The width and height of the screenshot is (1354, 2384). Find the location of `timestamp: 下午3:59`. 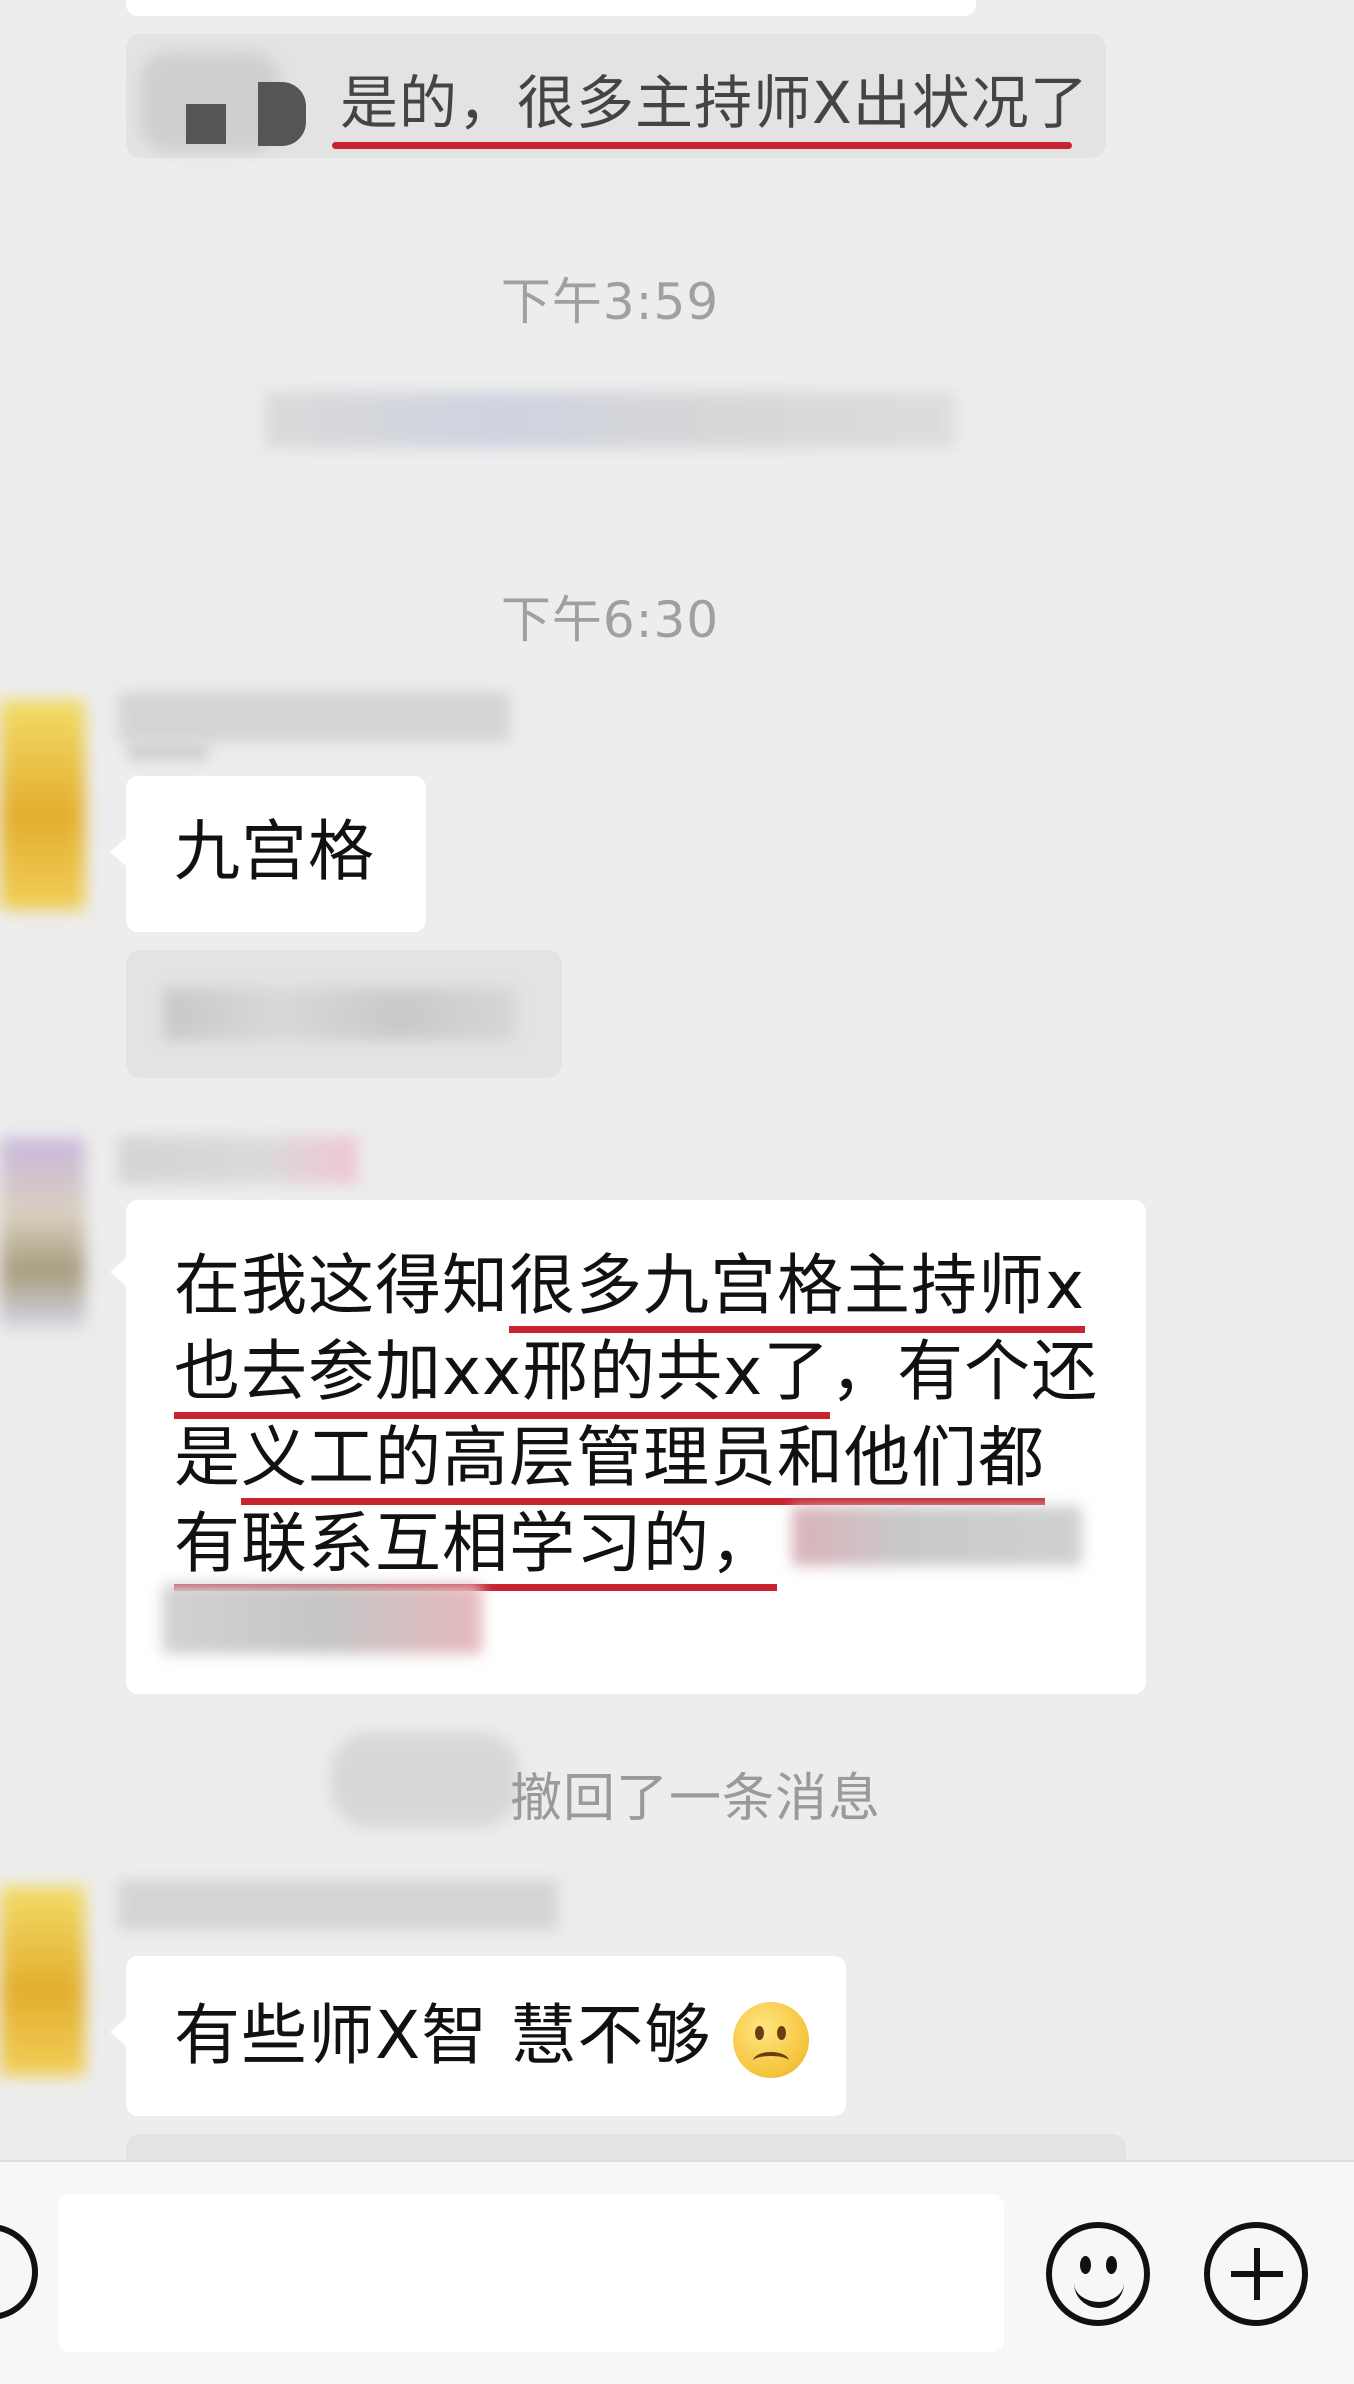

timestamp: 下午3:59 is located at coordinates (610, 302).